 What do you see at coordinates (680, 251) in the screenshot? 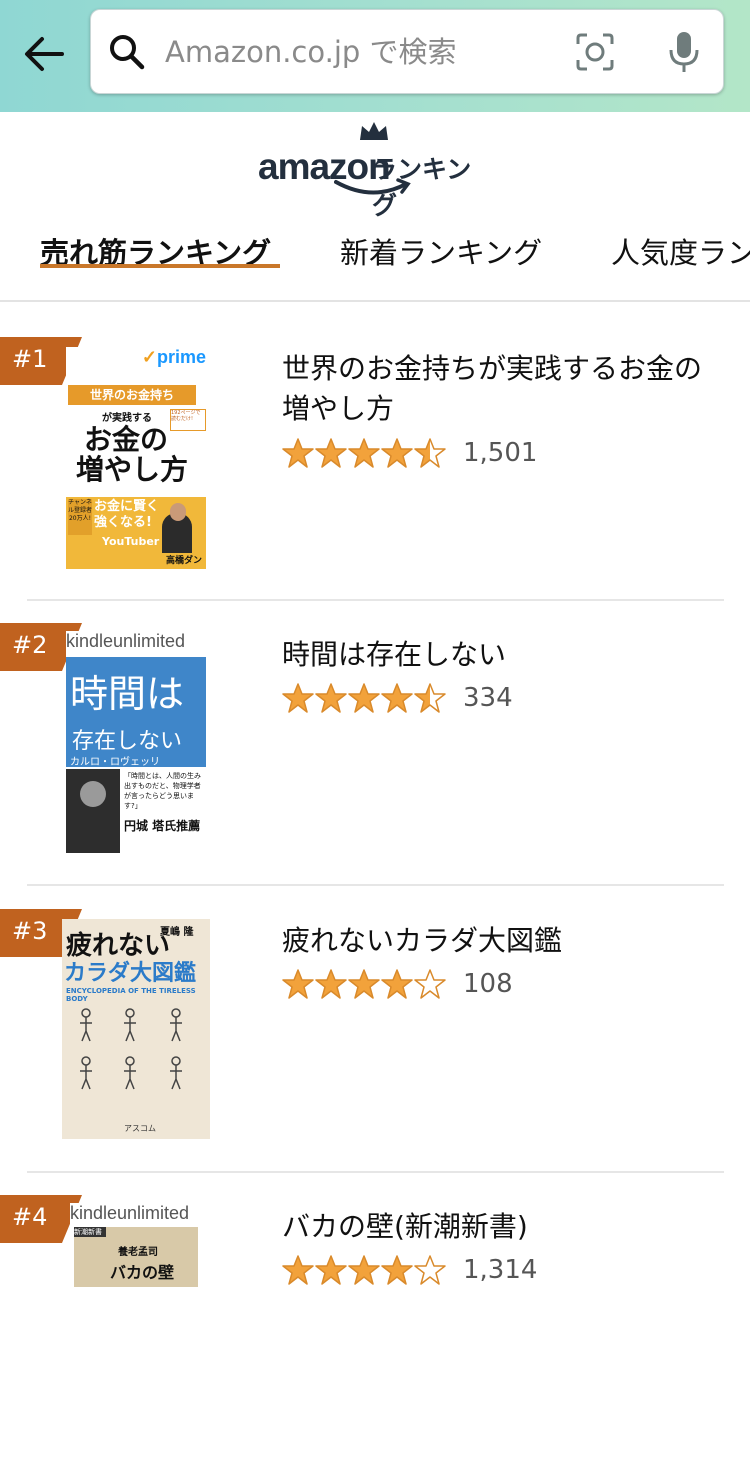
I see `tab-popularity: 人気度ランキング` at bounding box center [680, 251].